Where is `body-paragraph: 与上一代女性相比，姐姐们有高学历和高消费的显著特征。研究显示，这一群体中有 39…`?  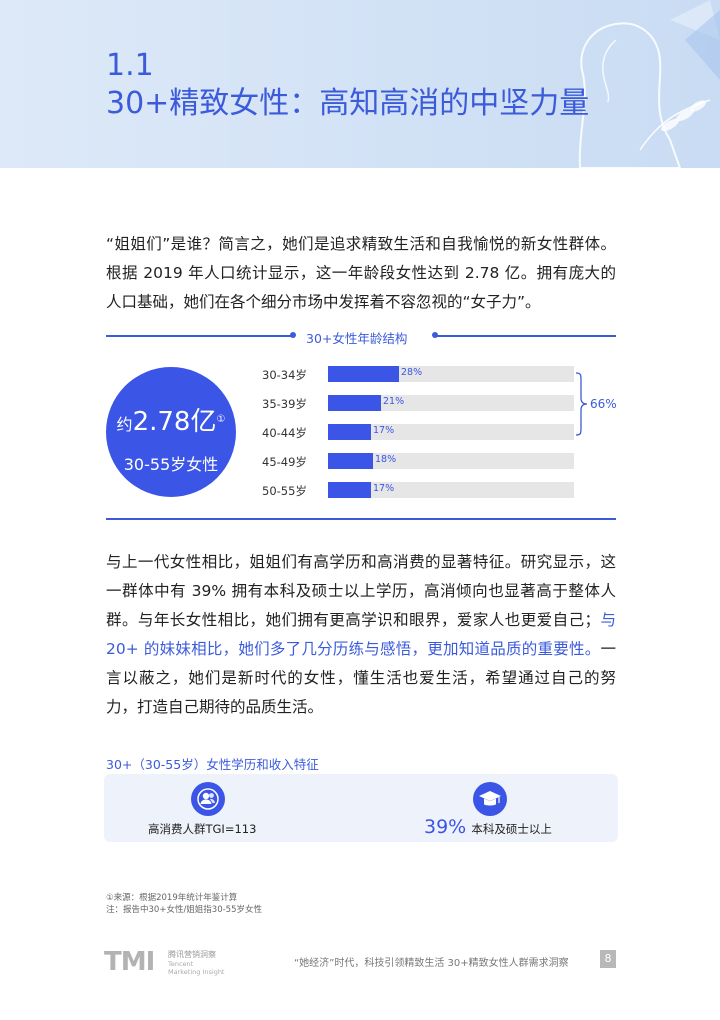 body-paragraph: 与上一代女性相比，姐姐们有高学历和高消费的显著特征。研究显示，这一群体中有 39… is located at coordinates (361, 635).